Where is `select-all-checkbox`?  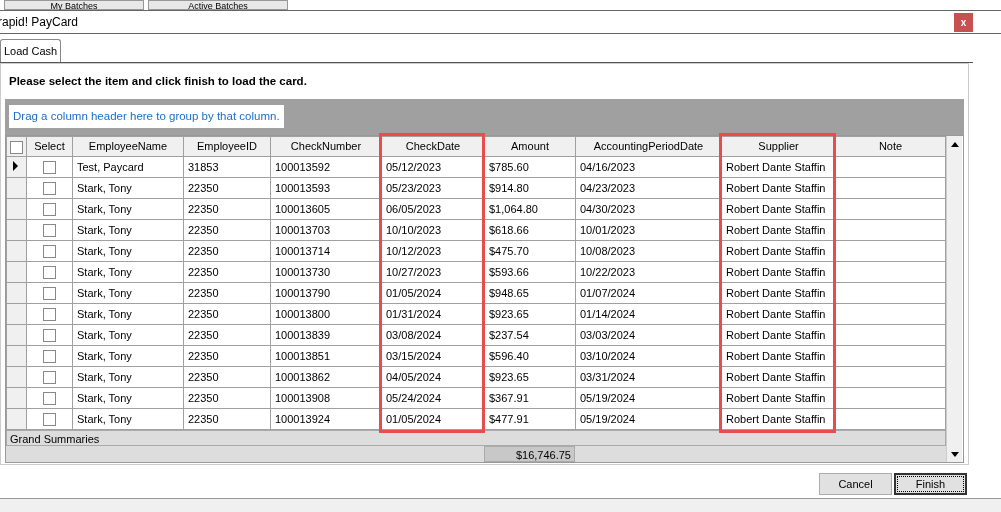 select-all-checkbox is located at coordinates (16, 147).